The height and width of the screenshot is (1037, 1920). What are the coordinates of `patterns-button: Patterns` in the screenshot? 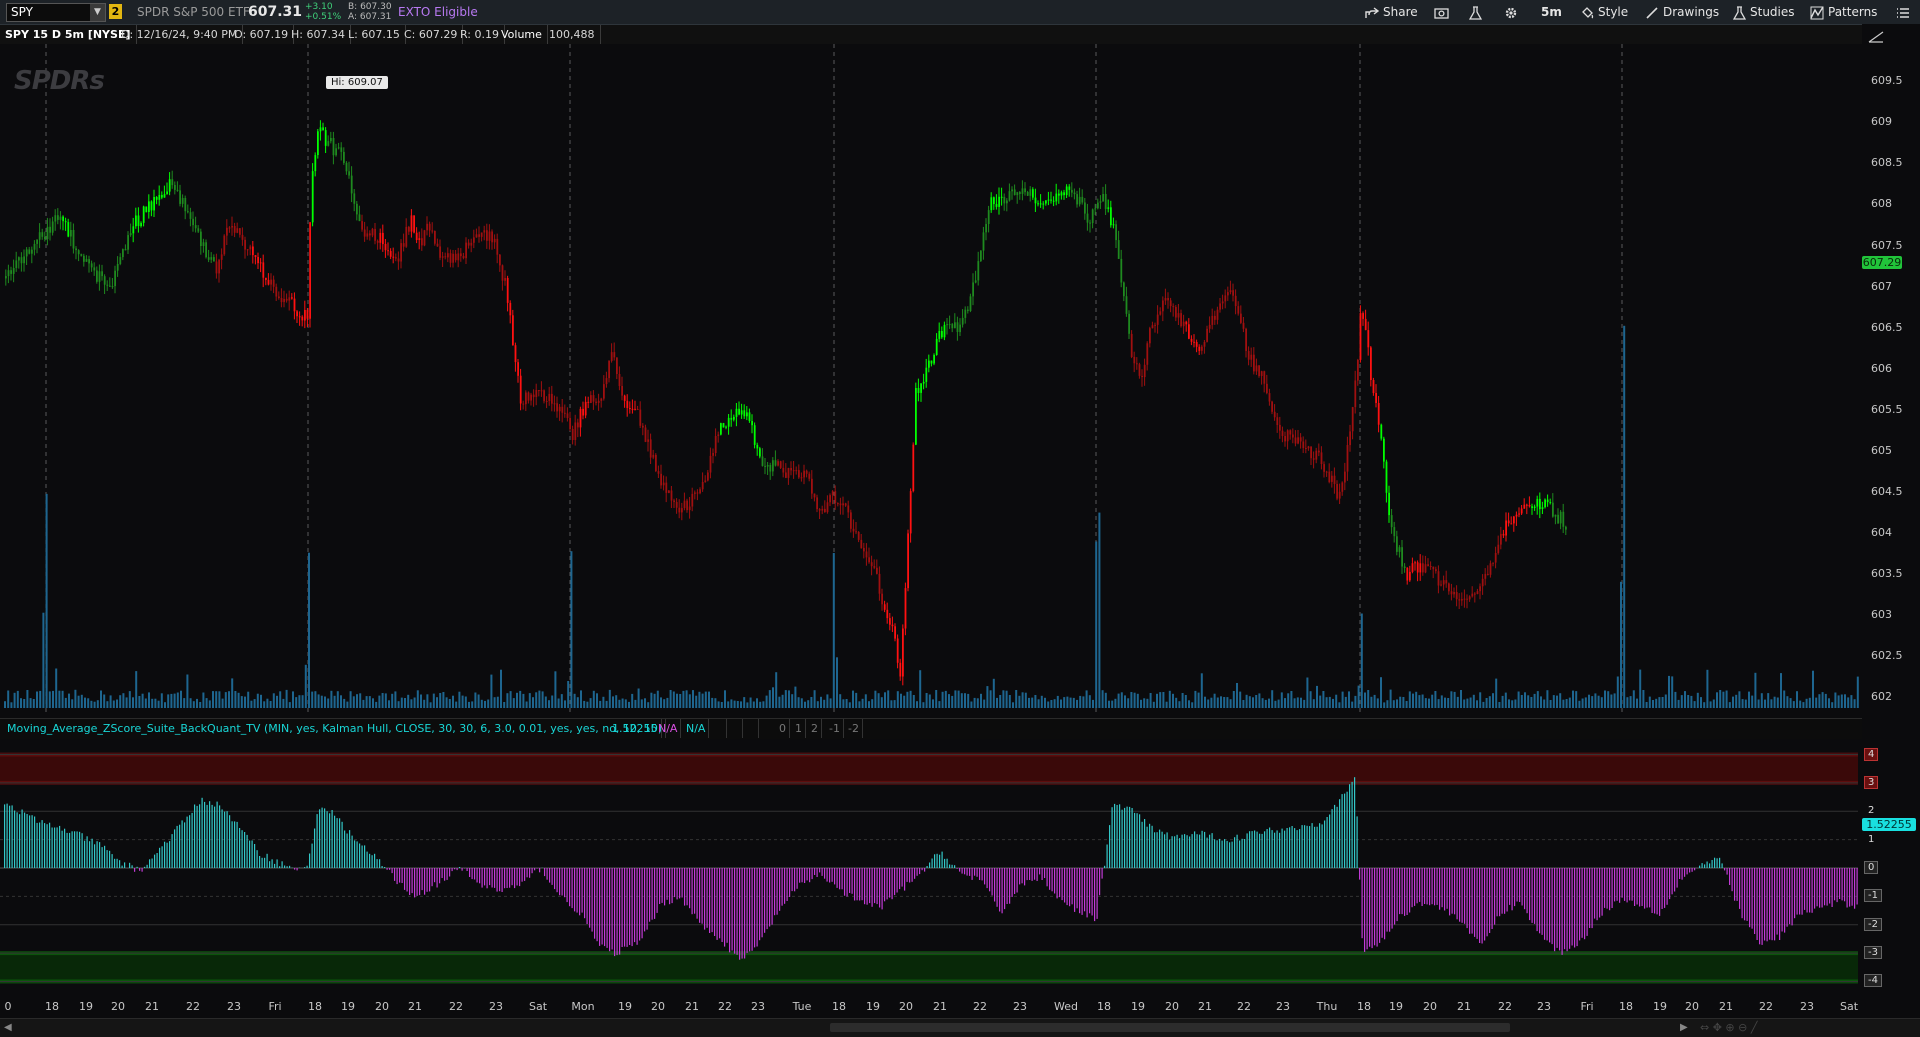 It's located at (1843, 12).